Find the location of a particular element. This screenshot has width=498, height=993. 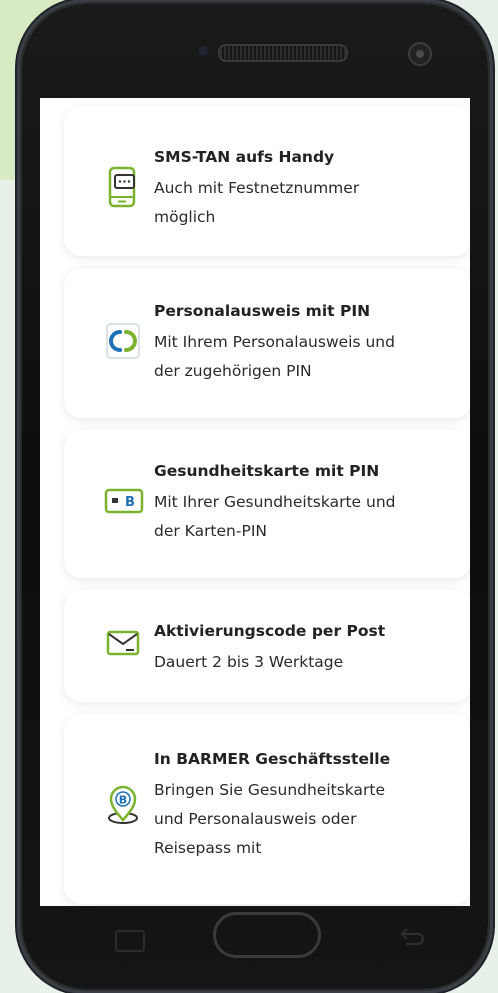

description-line: Dauert 2 bis 3 Werktage is located at coordinates (249, 662).